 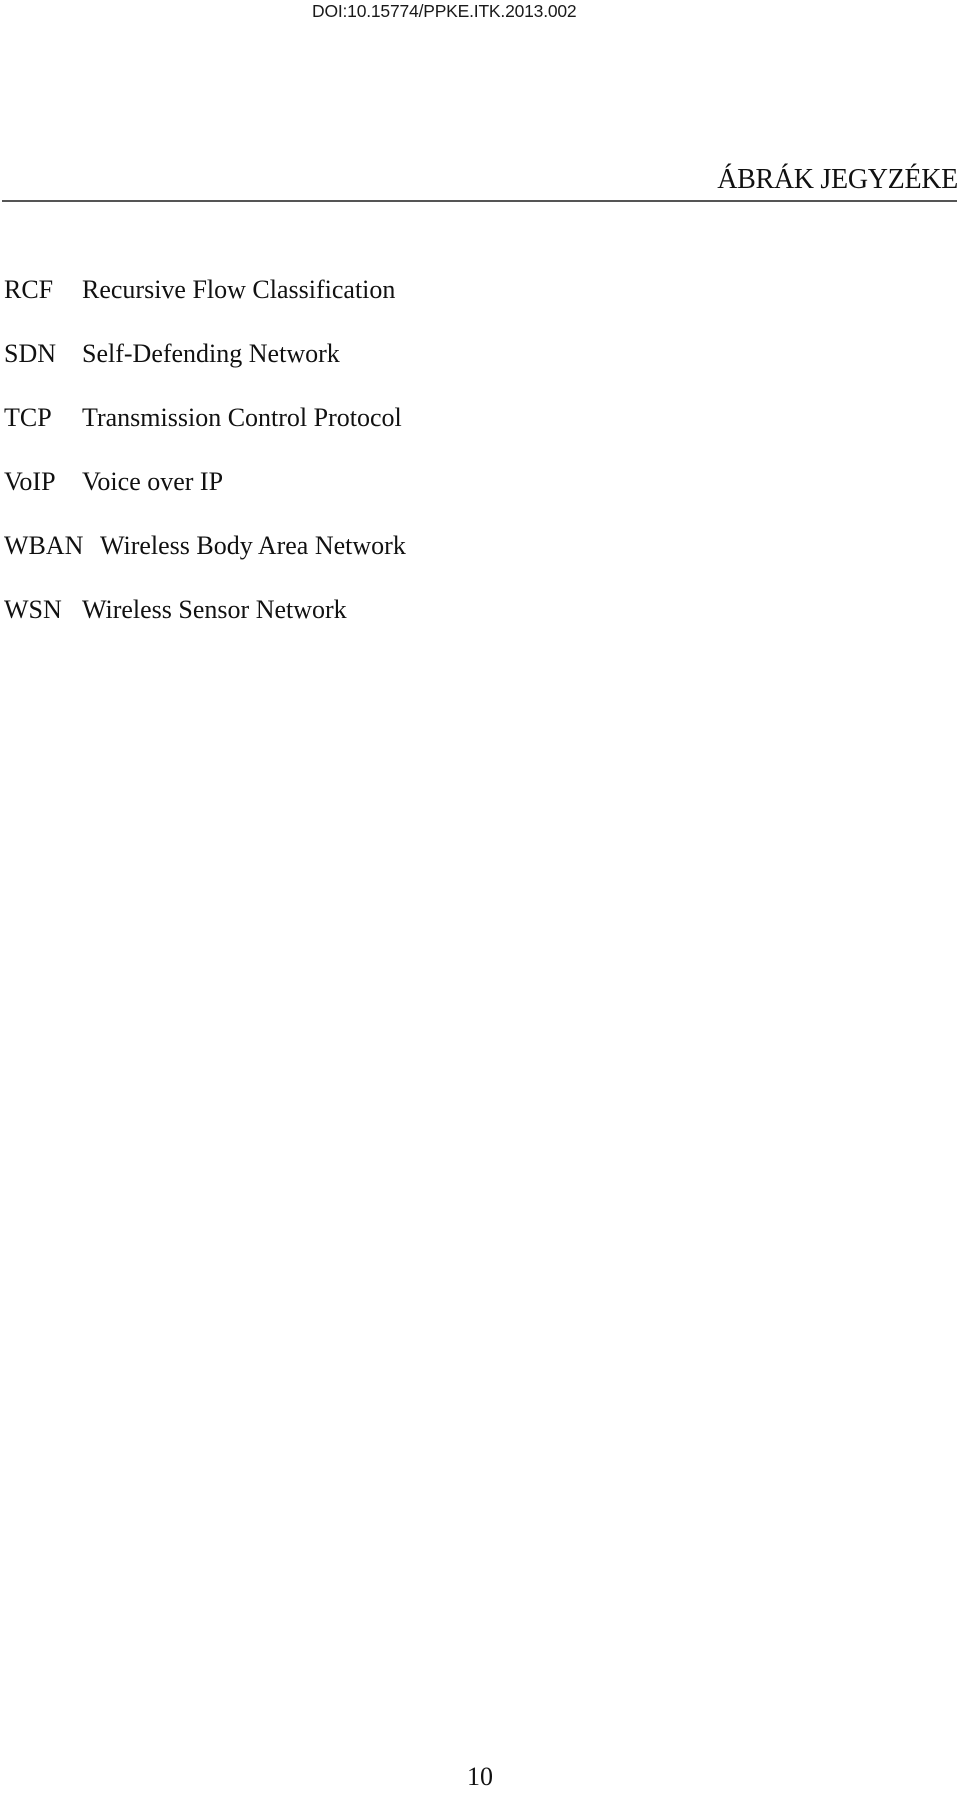 What do you see at coordinates (214, 609) in the screenshot?
I see `abbreviation-definition: Wireless Sensor Network` at bounding box center [214, 609].